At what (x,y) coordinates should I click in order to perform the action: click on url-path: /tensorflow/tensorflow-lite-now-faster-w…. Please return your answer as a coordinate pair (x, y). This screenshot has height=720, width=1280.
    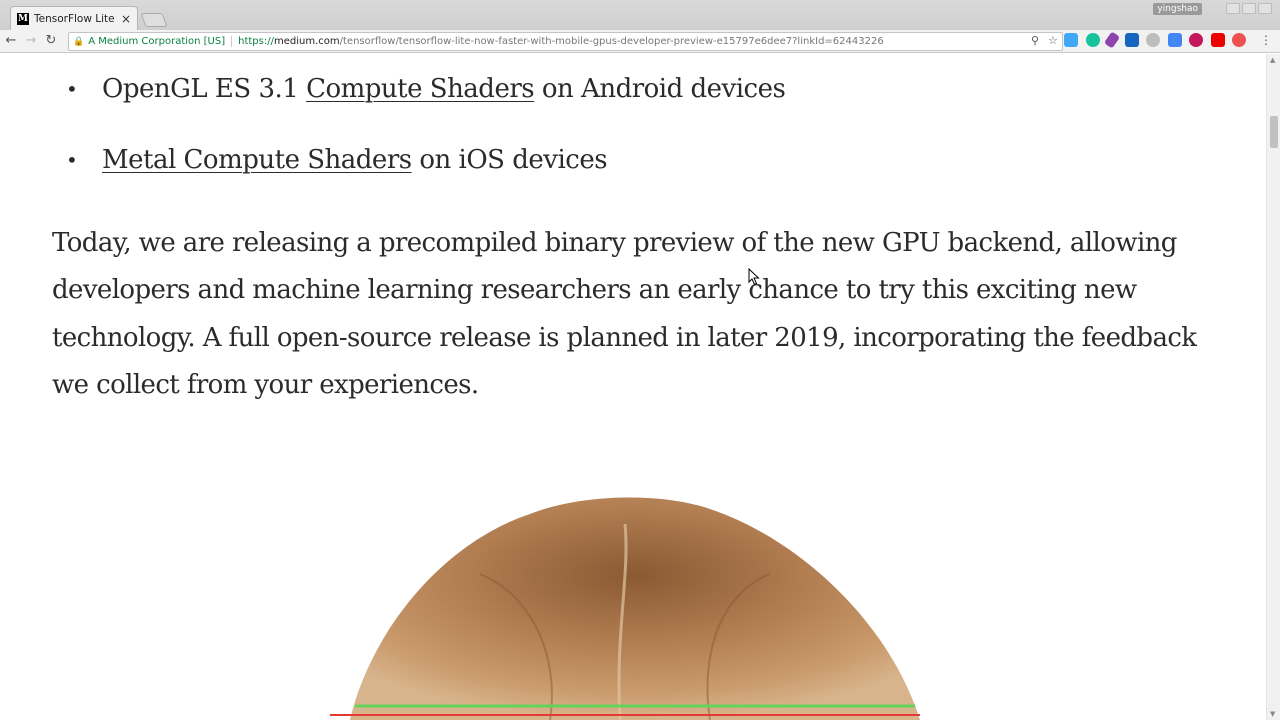
    Looking at the image, I should click on (611, 41).